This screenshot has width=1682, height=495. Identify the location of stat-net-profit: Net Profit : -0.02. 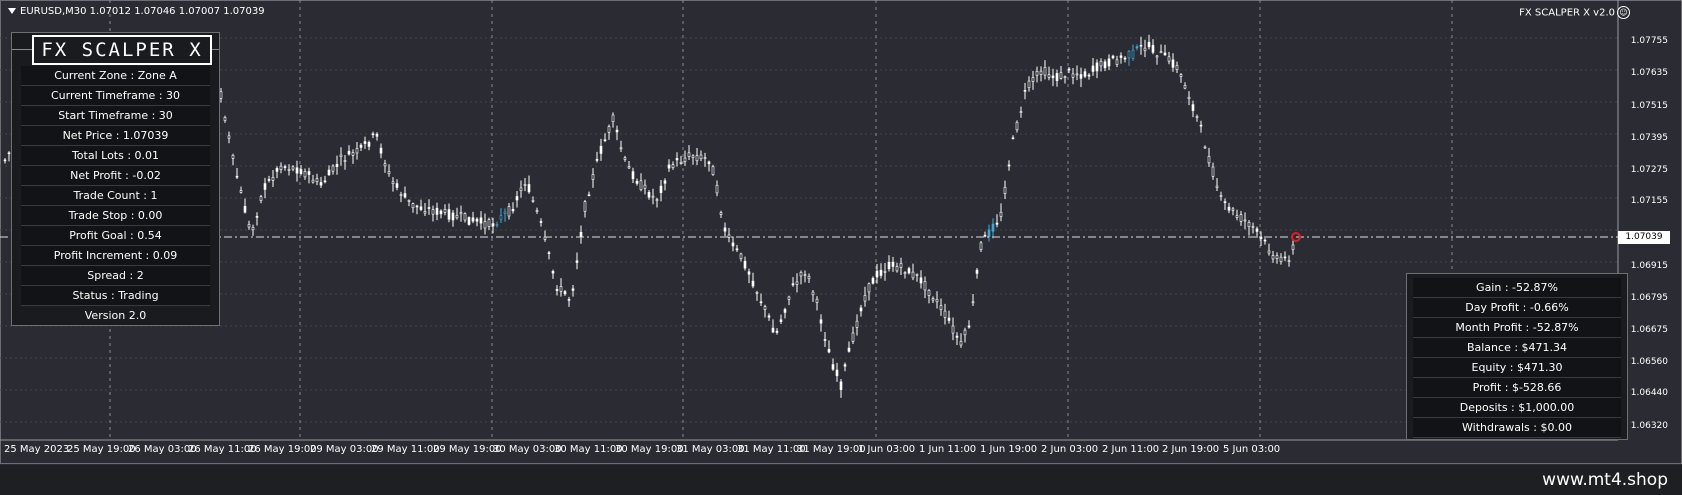
(115, 176).